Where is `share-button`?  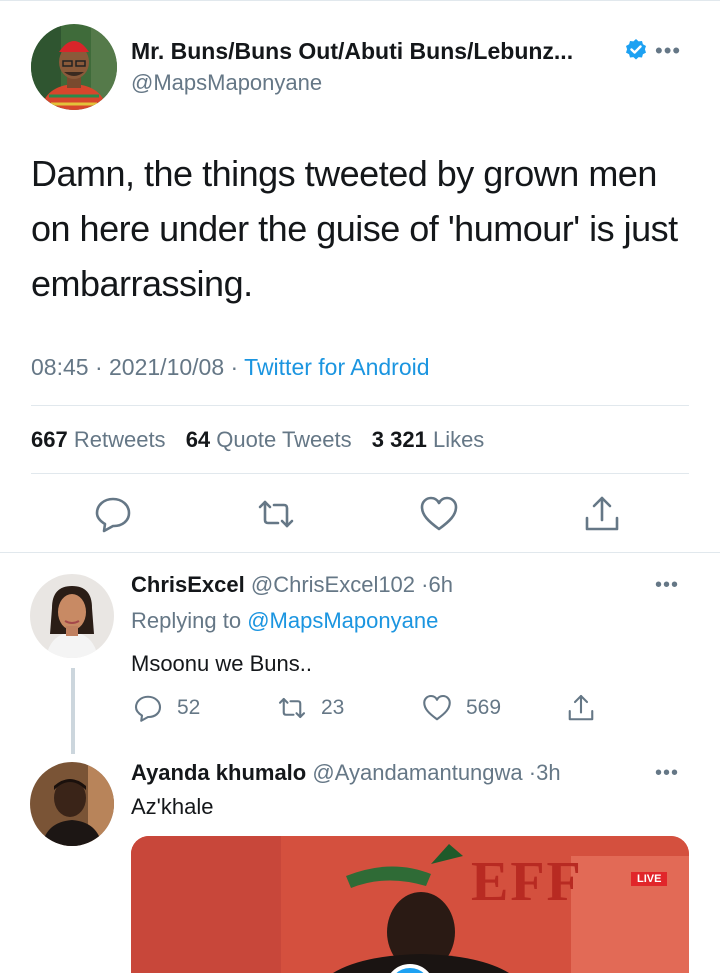 share-button is located at coordinates (588, 708).